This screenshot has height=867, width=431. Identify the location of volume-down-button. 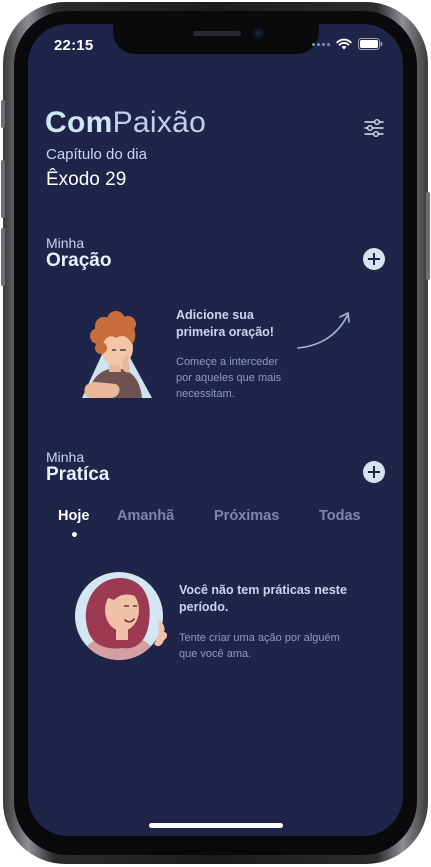
(3, 257).